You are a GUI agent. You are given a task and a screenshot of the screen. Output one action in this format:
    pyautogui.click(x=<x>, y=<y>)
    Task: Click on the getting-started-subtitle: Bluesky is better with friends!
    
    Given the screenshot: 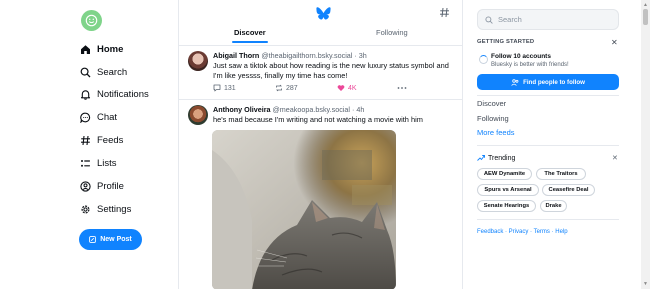 What is the action you would take?
    pyautogui.click(x=530, y=65)
    